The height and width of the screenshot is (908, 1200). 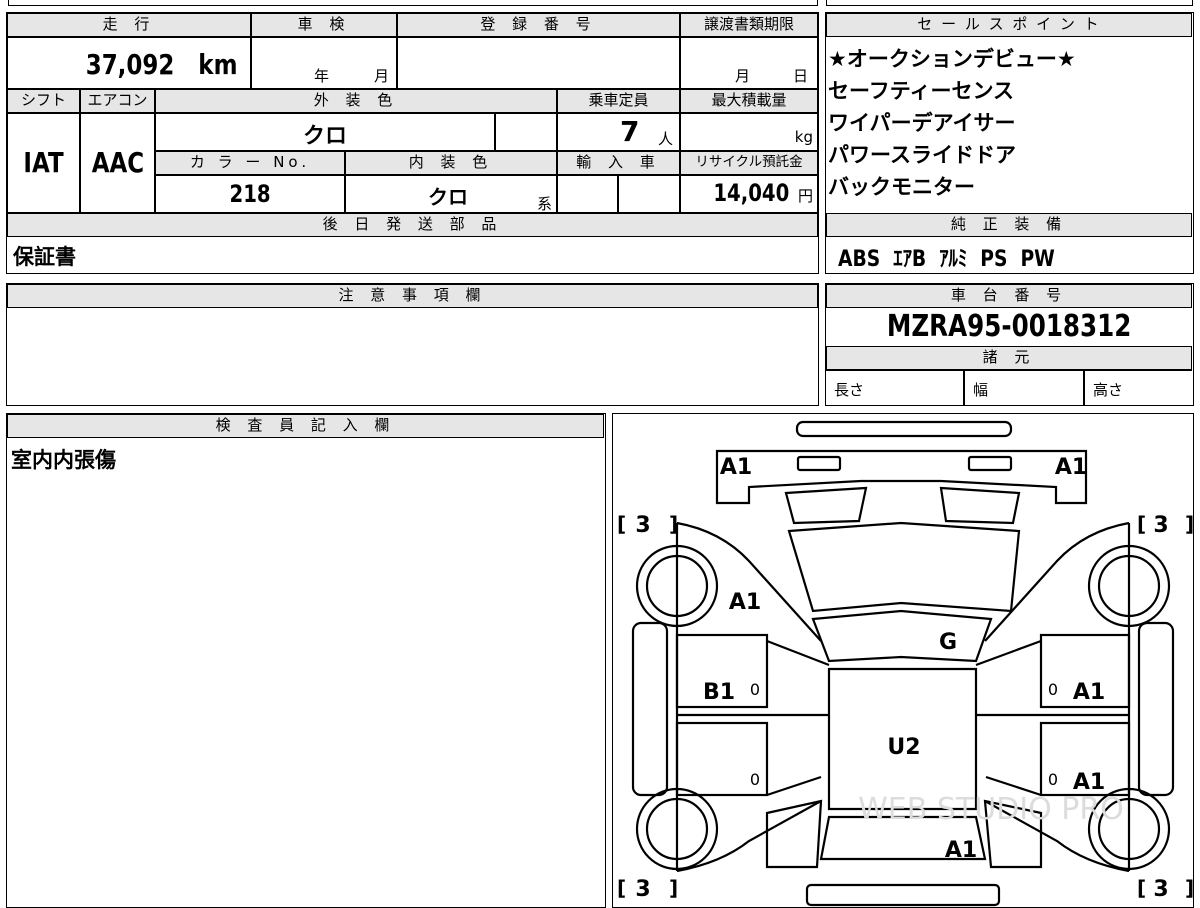 What do you see at coordinates (618, 132) in the screenshot?
I see `capacity-cell: 7 人` at bounding box center [618, 132].